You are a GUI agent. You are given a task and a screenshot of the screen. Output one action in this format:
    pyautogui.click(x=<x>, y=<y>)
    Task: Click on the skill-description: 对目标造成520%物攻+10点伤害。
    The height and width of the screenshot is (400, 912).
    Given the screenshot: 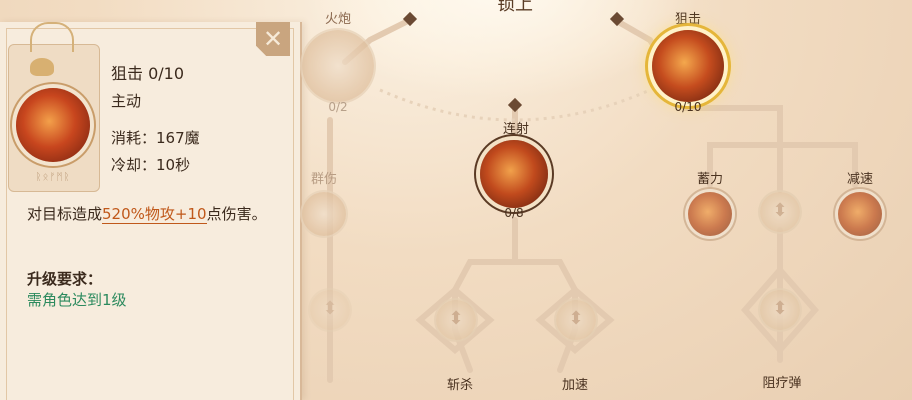 What is the action you would take?
    pyautogui.click(x=152, y=214)
    